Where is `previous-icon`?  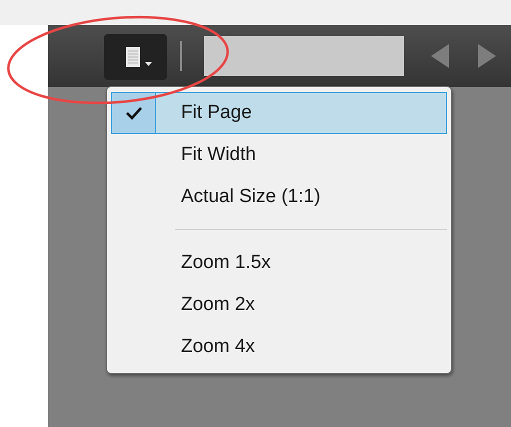
previous-icon is located at coordinates (440, 56).